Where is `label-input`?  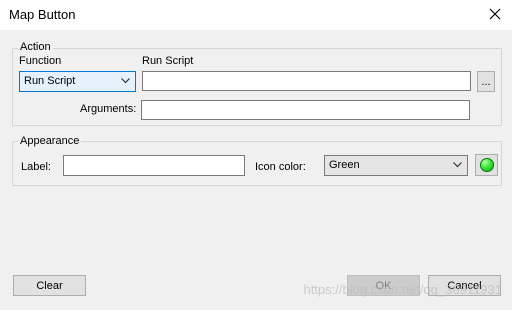 label-input is located at coordinates (154, 165).